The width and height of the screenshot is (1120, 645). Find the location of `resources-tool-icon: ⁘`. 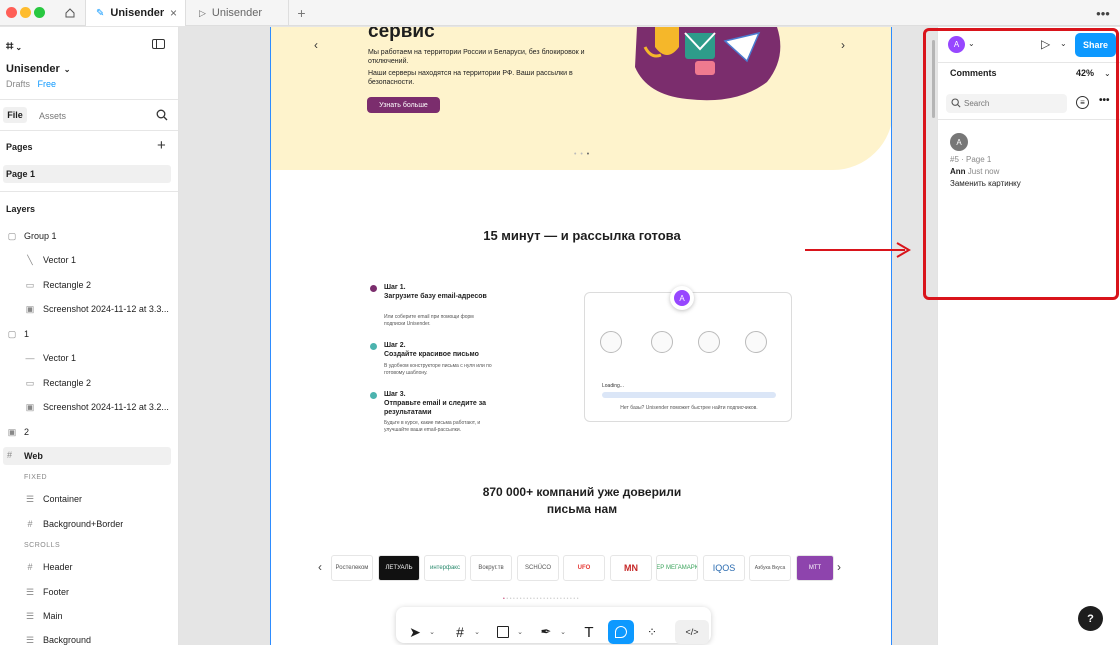

resources-tool-icon: ⁘ is located at coordinates (652, 632).